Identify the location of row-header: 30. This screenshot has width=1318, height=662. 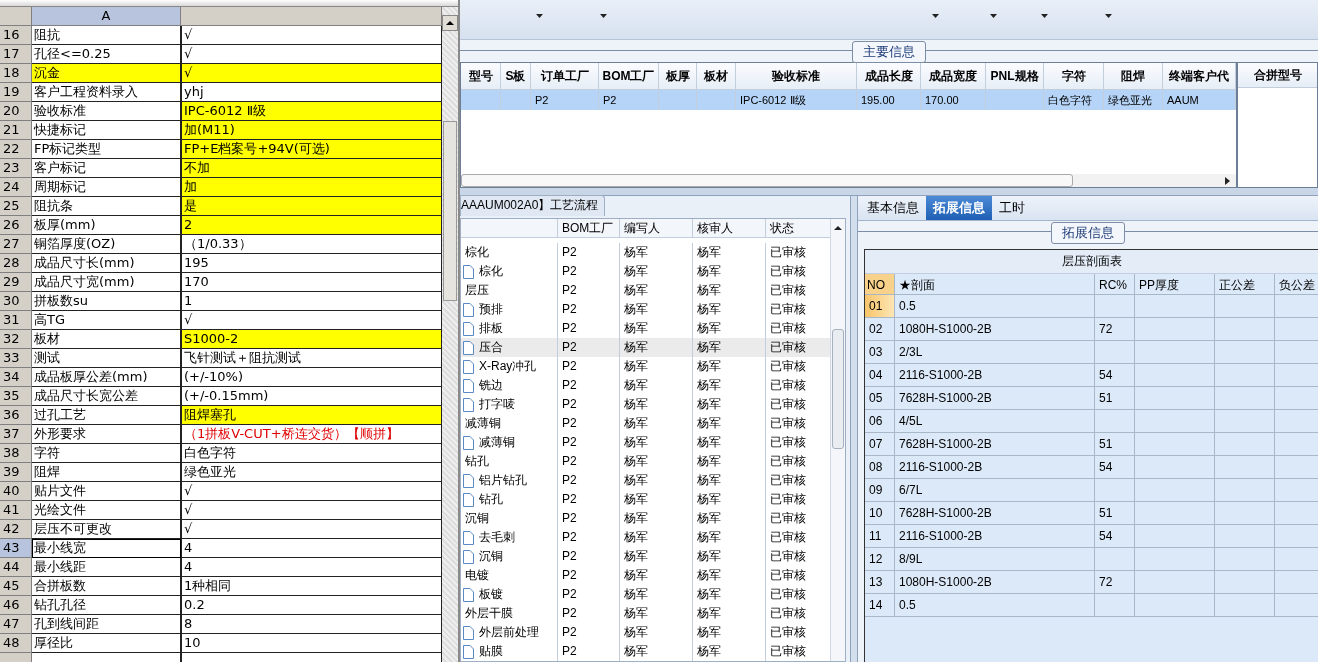
(16, 301).